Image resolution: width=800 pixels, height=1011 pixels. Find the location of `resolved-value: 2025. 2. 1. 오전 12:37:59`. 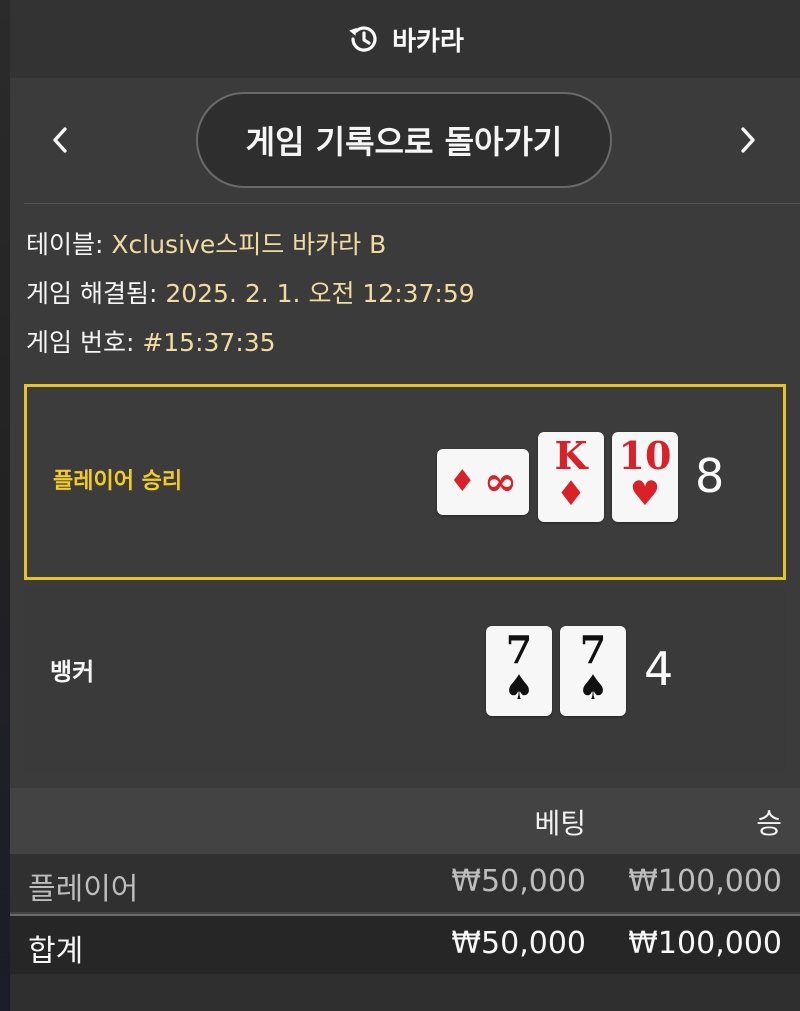

resolved-value: 2025. 2. 1. 오전 12:37:59 is located at coordinates (320, 293).